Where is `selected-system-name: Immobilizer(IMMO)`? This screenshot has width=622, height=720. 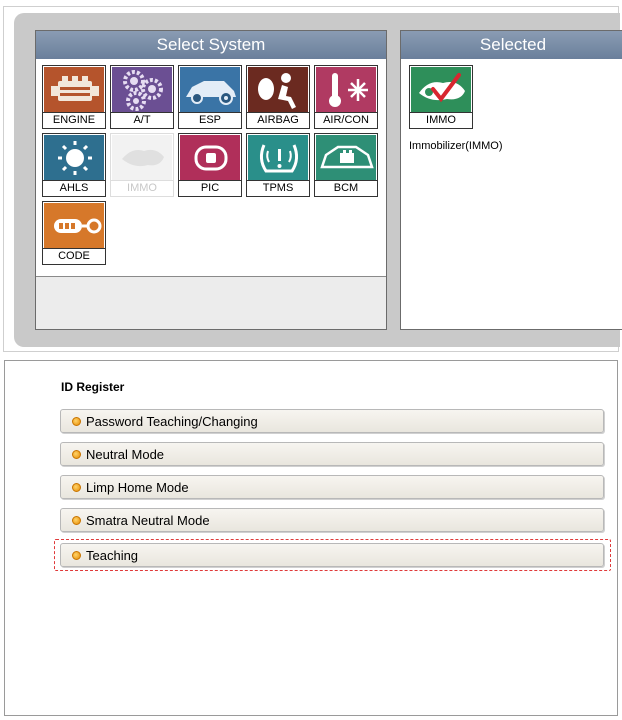 selected-system-name: Immobilizer(IMMO) is located at coordinates (456, 146).